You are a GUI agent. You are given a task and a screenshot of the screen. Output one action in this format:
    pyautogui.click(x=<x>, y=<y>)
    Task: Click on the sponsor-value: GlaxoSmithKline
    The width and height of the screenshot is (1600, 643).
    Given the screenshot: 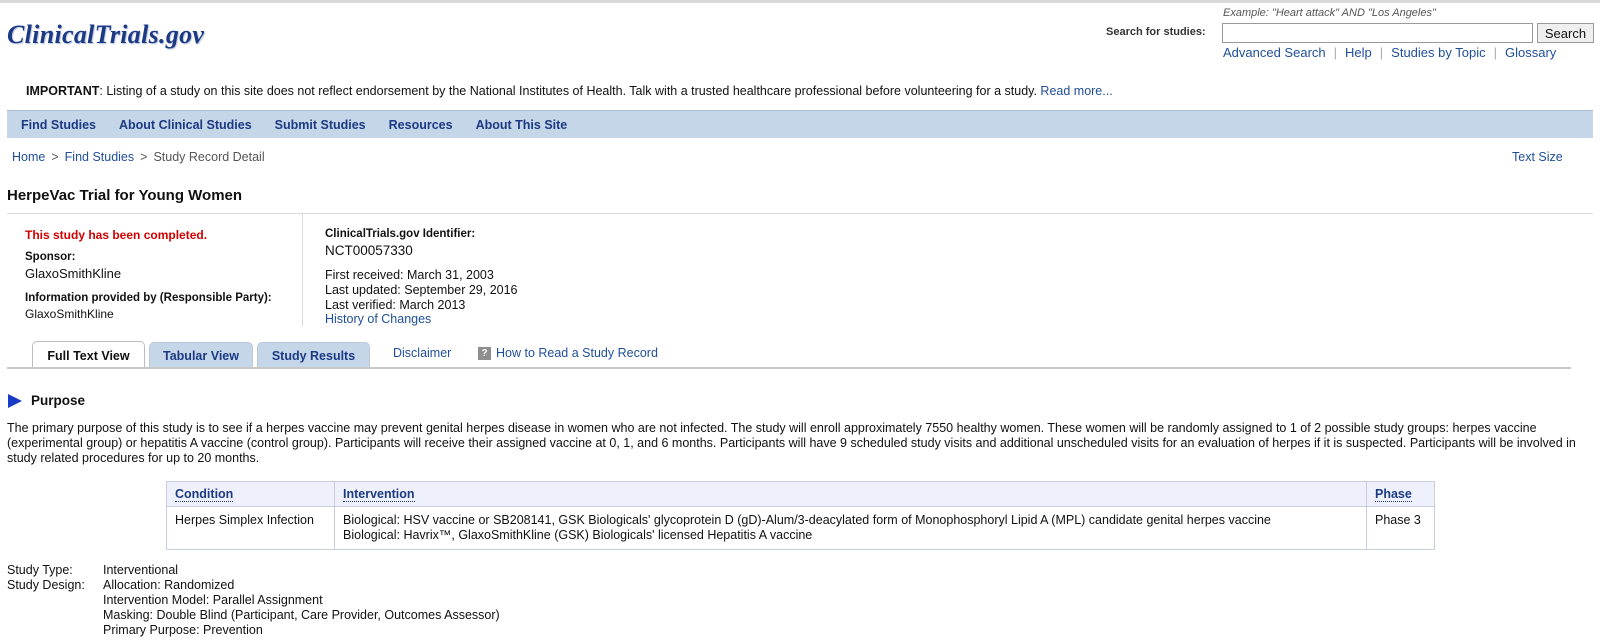 What is the action you would take?
    pyautogui.click(x=73, y=273)
    